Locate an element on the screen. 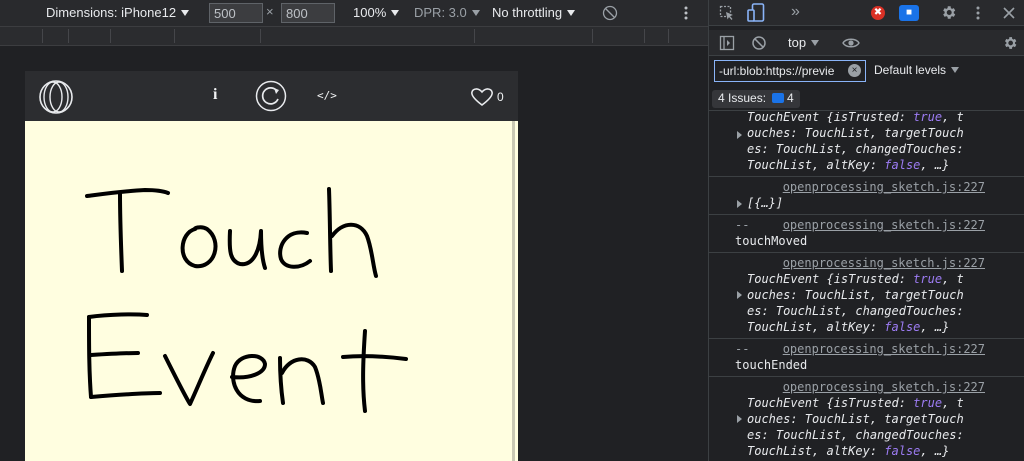  zoom-select: 100% is located at coordinates (376, 12).